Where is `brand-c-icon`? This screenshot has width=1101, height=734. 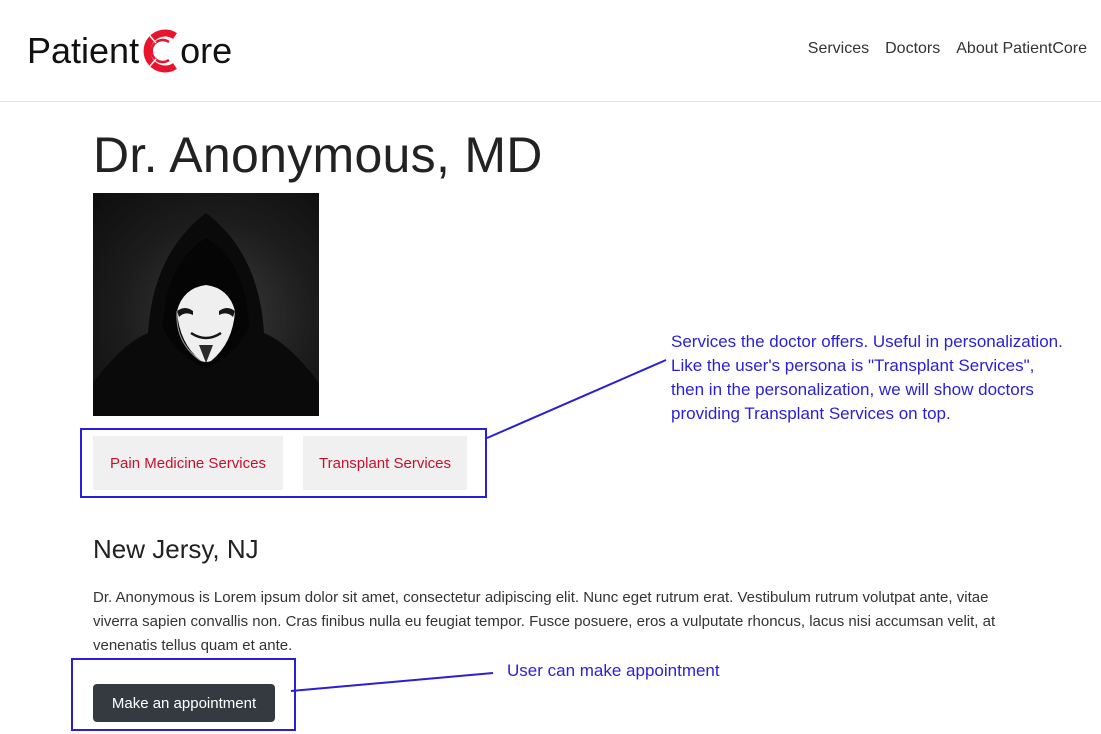
brand-c-icon is located at coordinates (160, 51).